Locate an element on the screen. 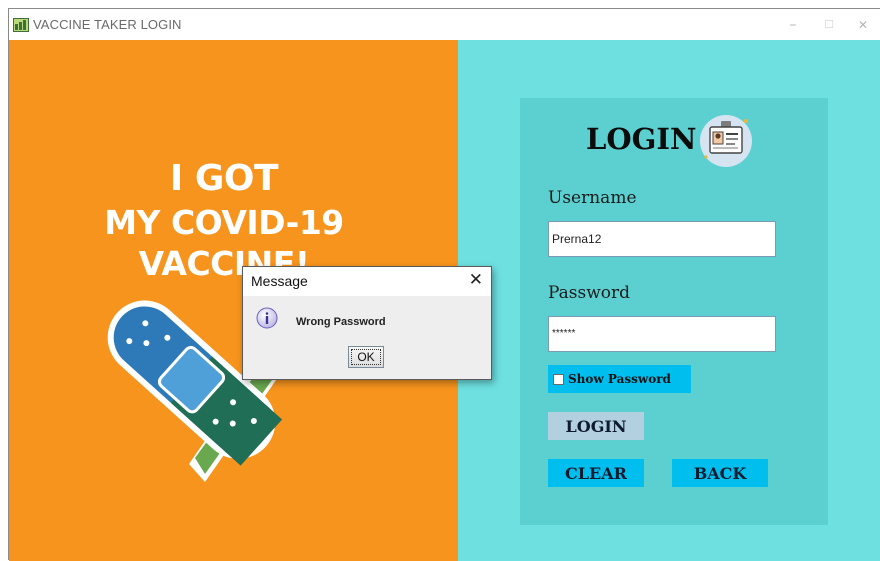 The height and width of the screenshot is (561, 880). poster-line-2: MY COVID-19 is located at coordinates (224, 222).